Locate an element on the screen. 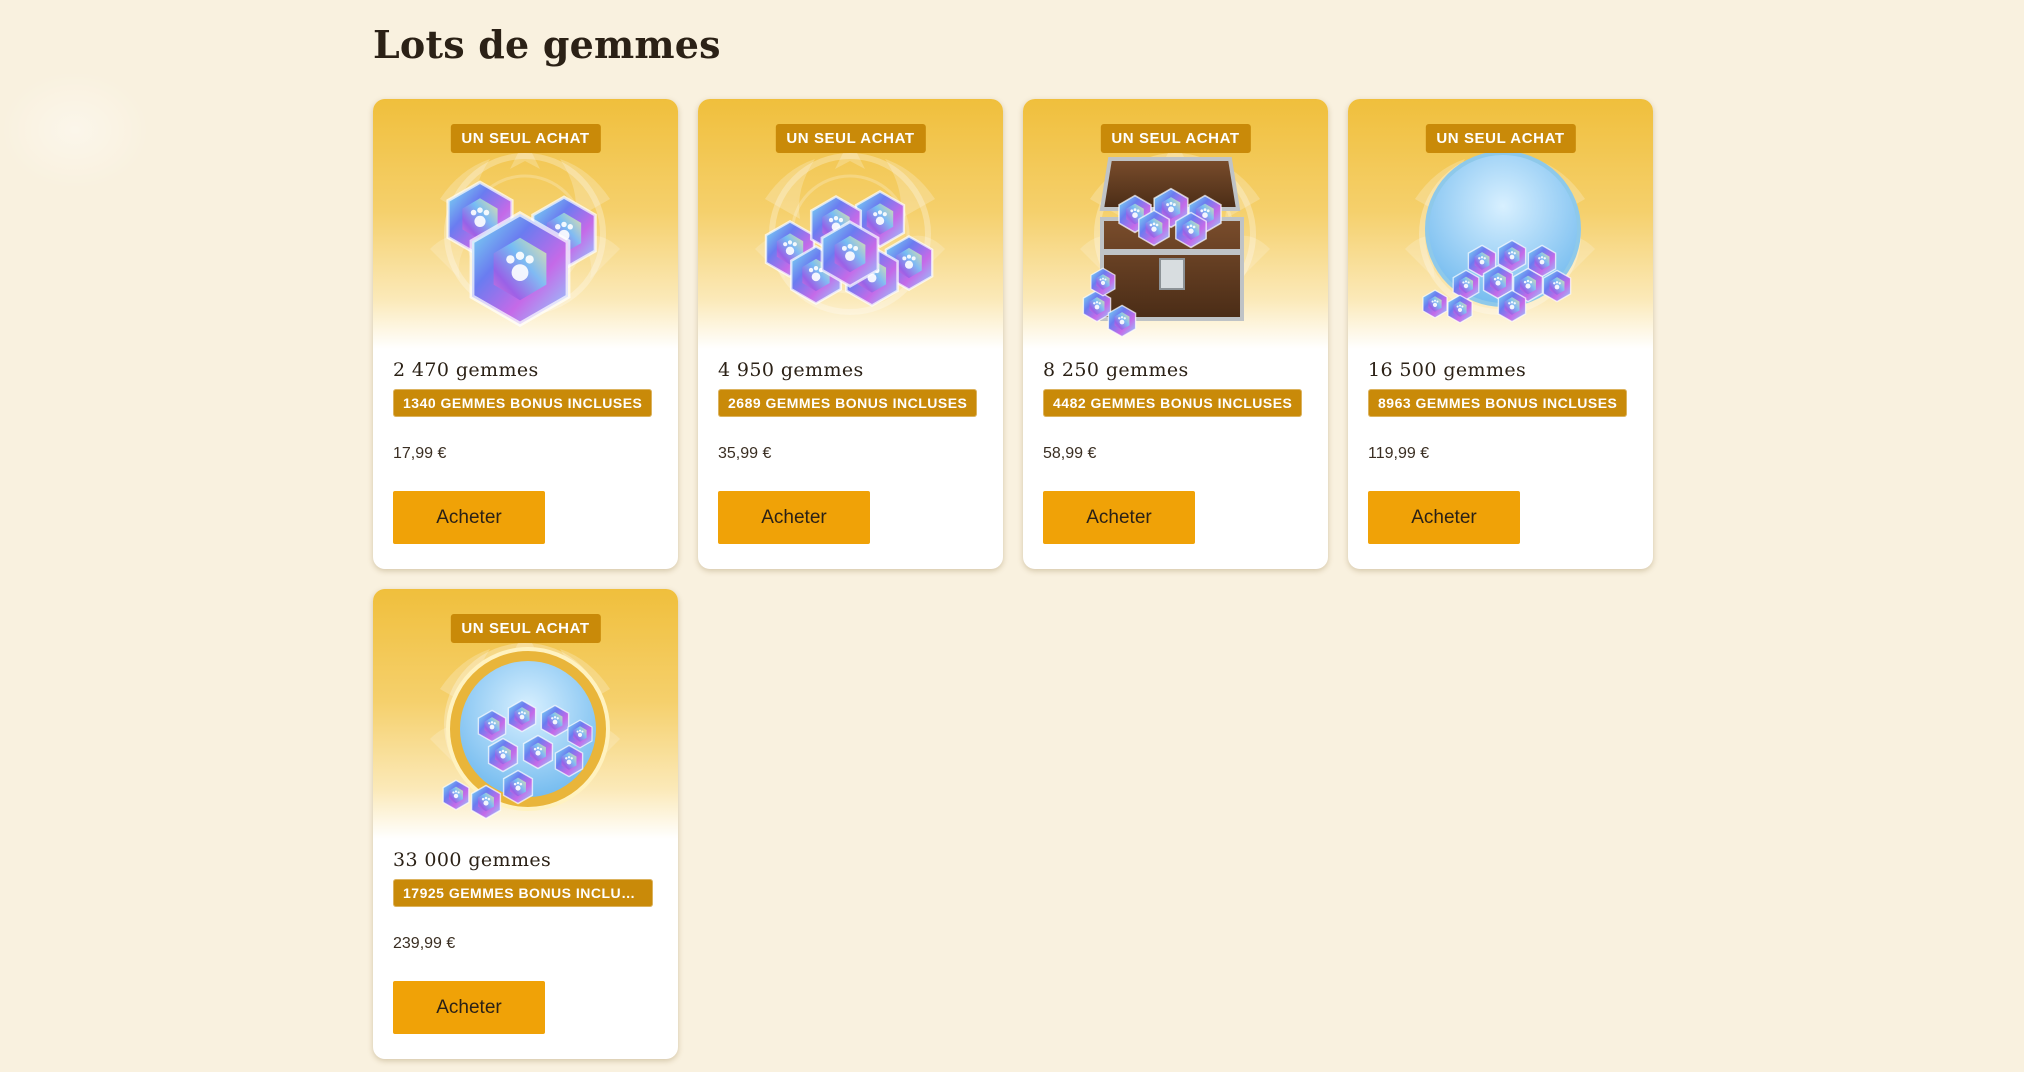 Image resolution: width=2024 pixels, height=1072 pixels. gem-pile-icon is located at coordinates (849, 248).